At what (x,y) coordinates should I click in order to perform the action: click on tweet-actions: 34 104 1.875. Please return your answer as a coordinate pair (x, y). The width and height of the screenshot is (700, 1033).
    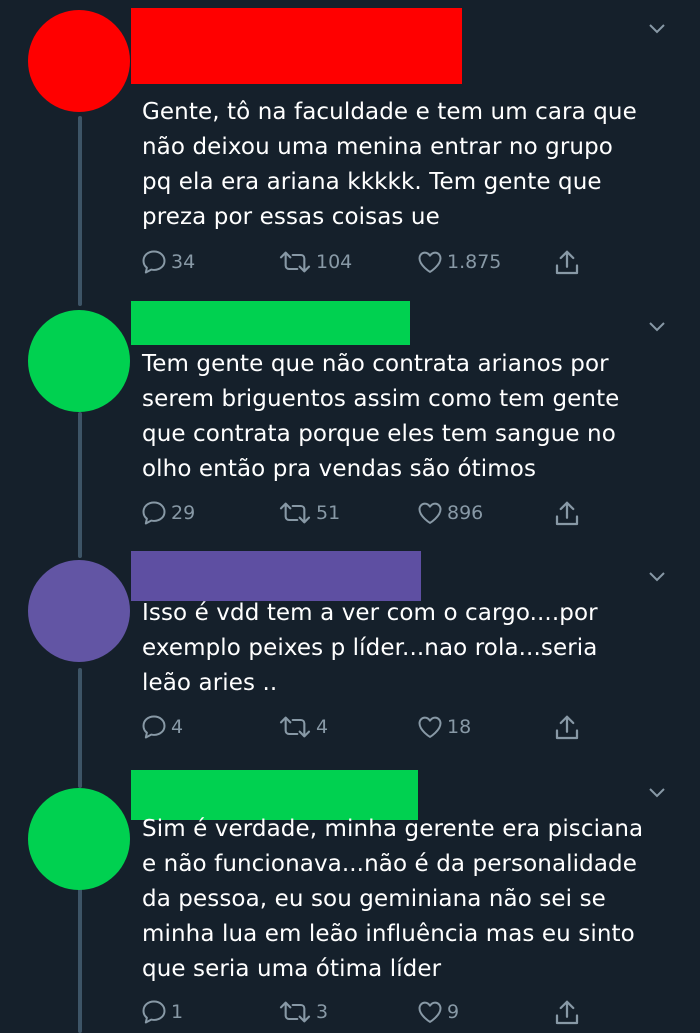
    Looking at the image, I should click on (370, 263).